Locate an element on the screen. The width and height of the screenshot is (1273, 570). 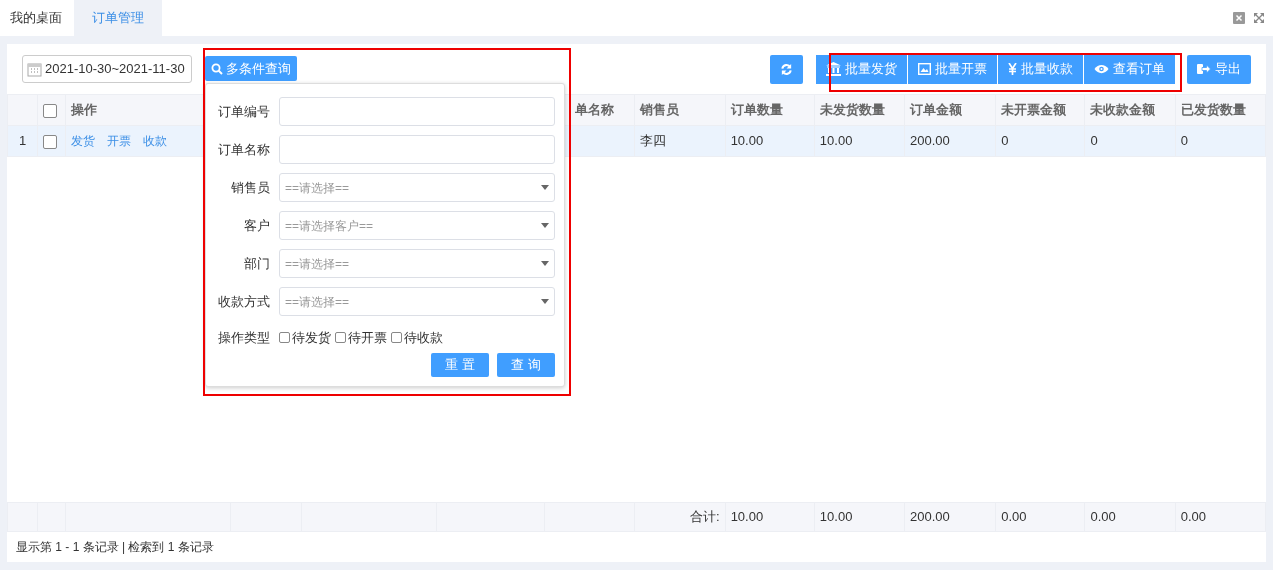
field-label: 销售员 is located at coordinates (250, 187).